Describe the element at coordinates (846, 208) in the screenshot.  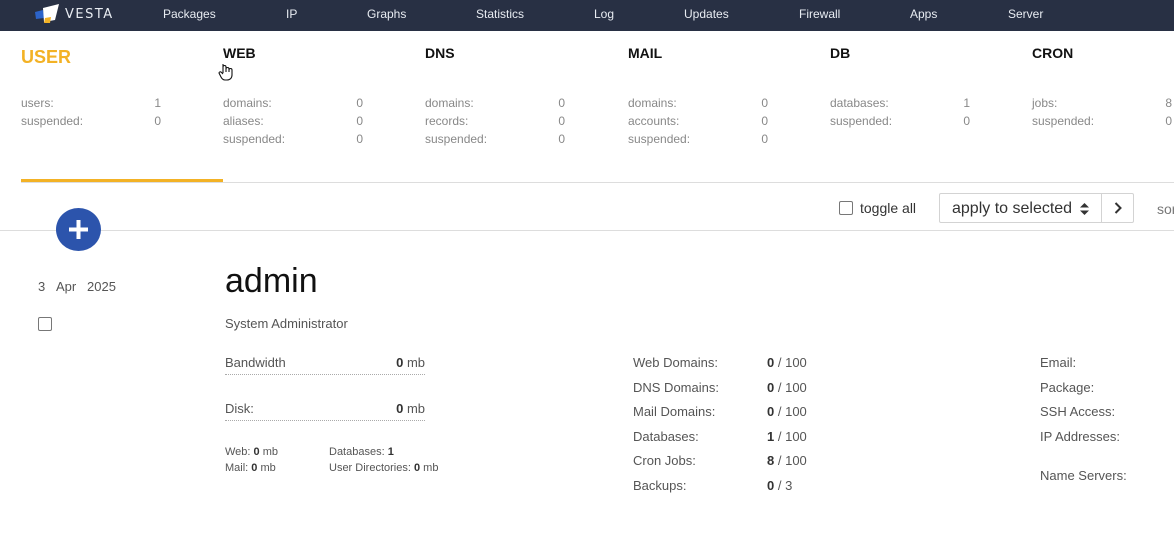
I see `toggle-all-checkbox` at that location.